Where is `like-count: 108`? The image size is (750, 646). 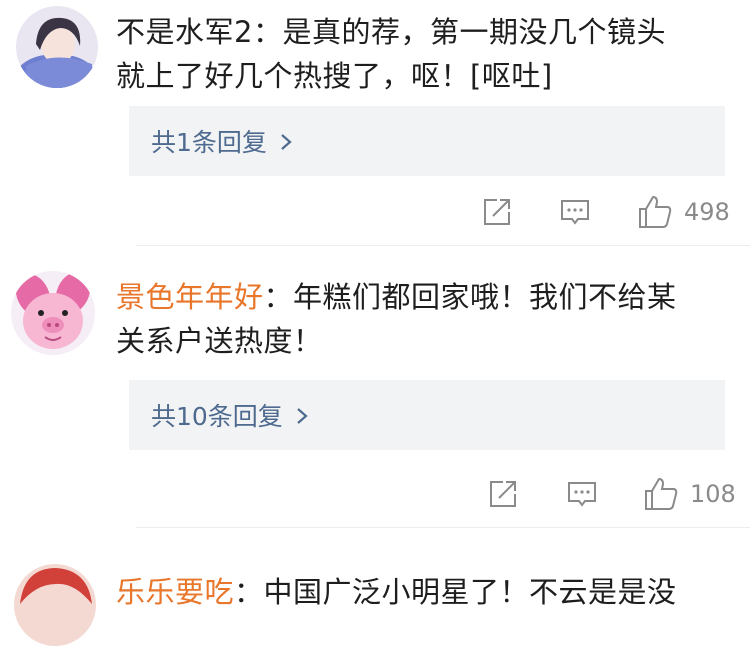 like-count: 108 is located at coordinates (713, 494).